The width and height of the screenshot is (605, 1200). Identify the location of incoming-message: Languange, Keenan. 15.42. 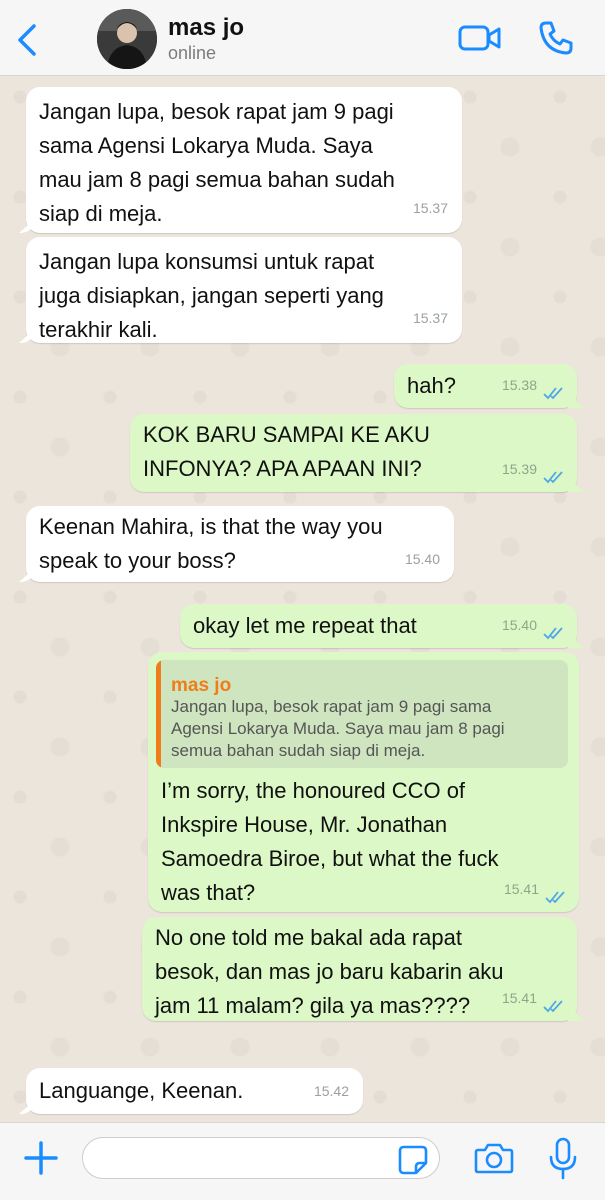
(194, 1091).